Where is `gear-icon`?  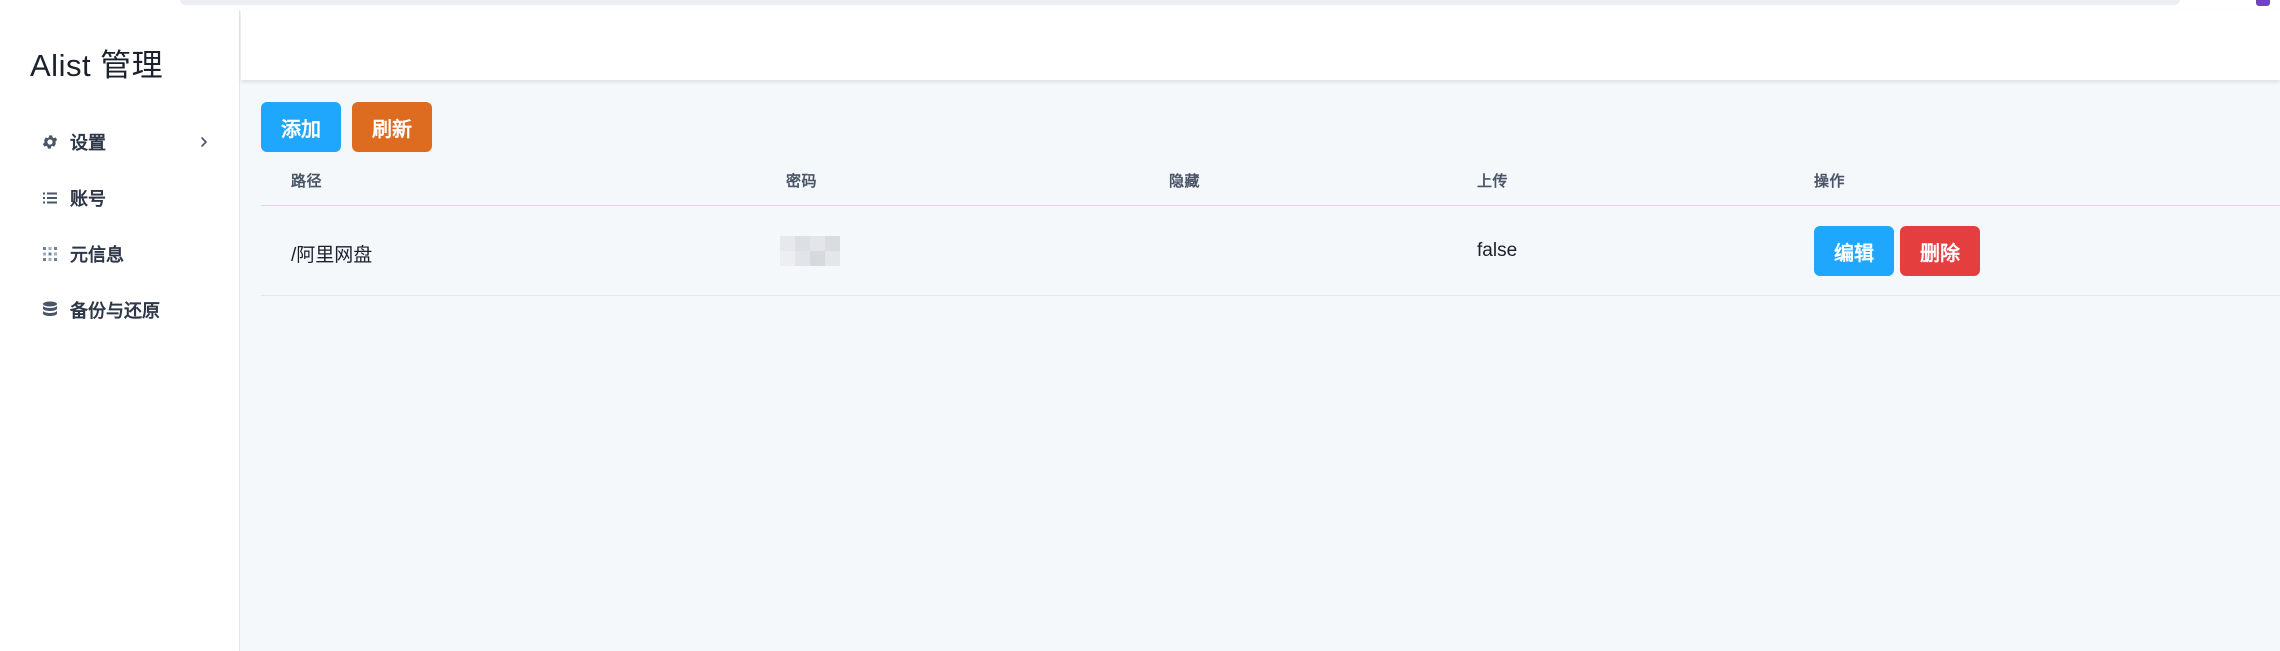 gear-icon is located at coordinates (50, 142).